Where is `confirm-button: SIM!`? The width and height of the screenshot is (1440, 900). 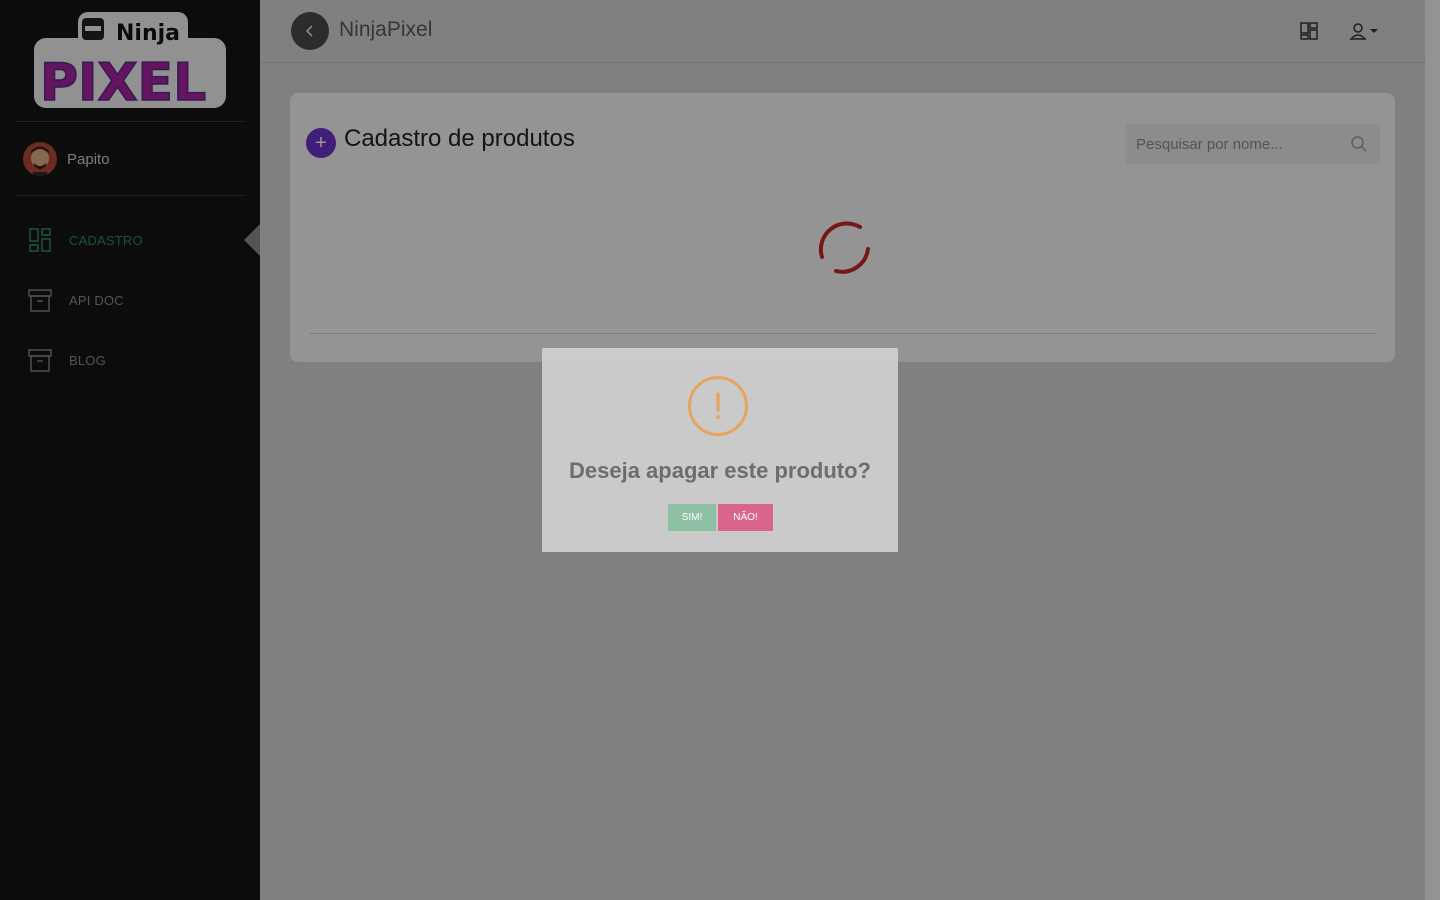 confirm-button: SIM! is located at coordinates (692, 517).